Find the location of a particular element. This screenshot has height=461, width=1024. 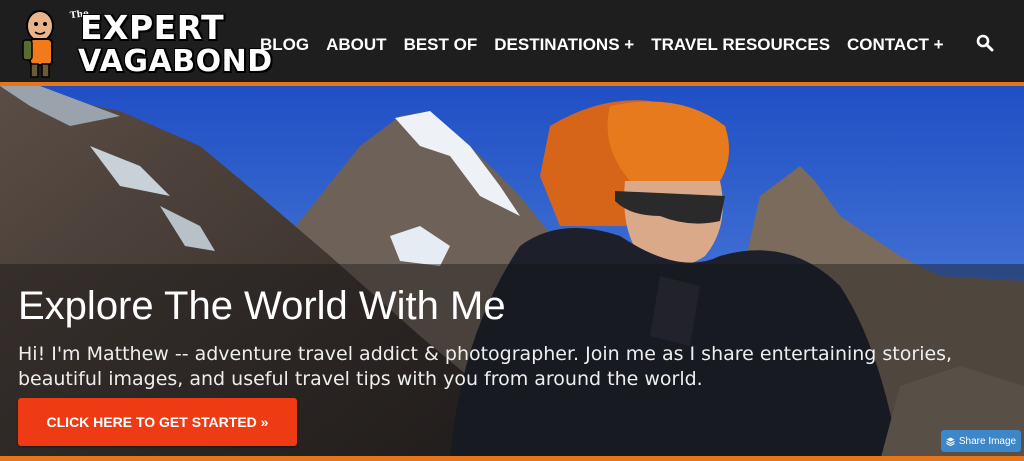

hero-title: Explore The World With Me is located at coordinates (262, 306).